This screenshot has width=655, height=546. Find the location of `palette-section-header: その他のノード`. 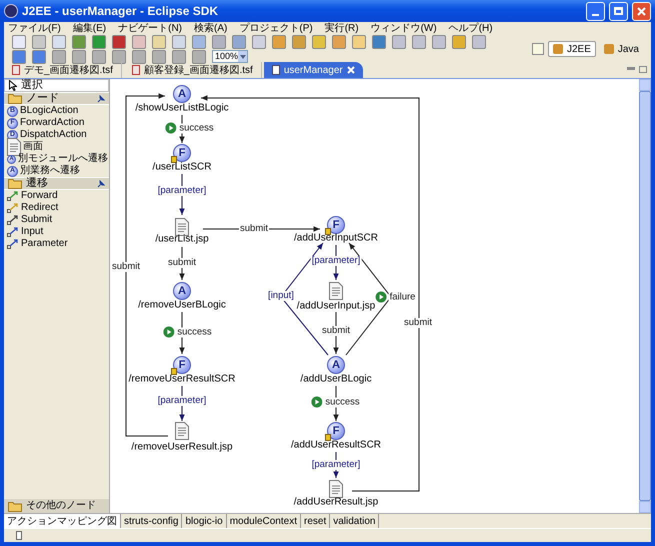

palette-section-header: その他のノード is located at coordinates (56, 506).